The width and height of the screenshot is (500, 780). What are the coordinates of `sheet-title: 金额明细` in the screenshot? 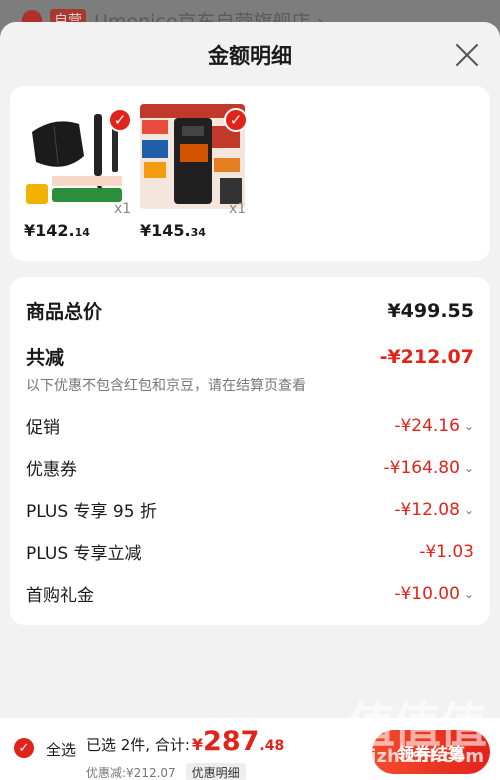 It's located at (250, 56).